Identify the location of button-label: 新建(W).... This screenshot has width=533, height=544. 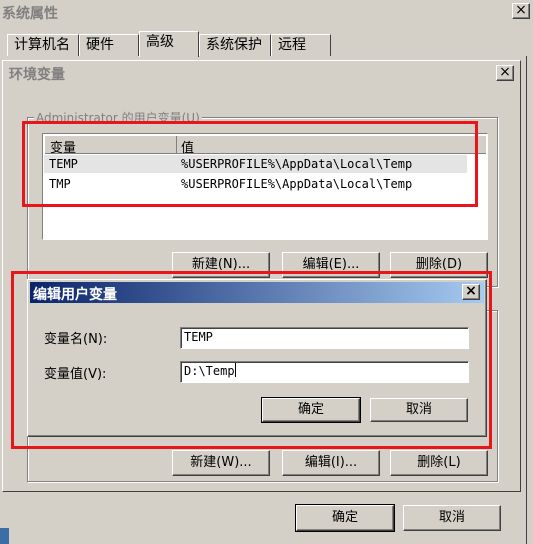
(221, 462).